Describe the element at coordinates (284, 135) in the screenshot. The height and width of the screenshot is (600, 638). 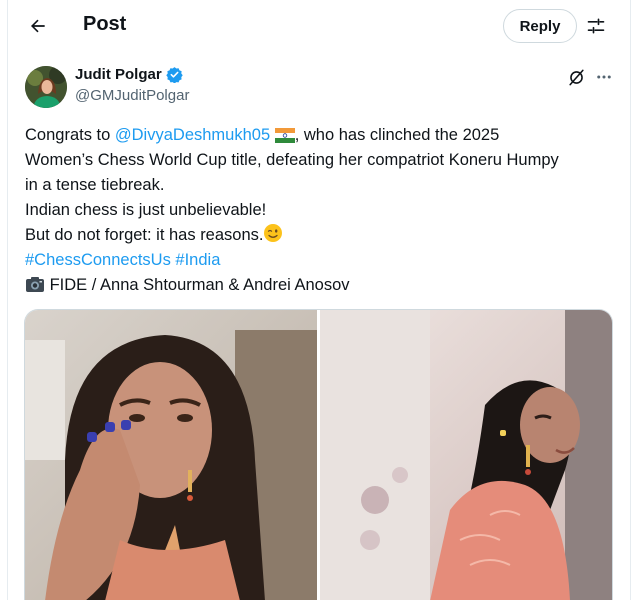
I see `india-flag-icon` at that location.